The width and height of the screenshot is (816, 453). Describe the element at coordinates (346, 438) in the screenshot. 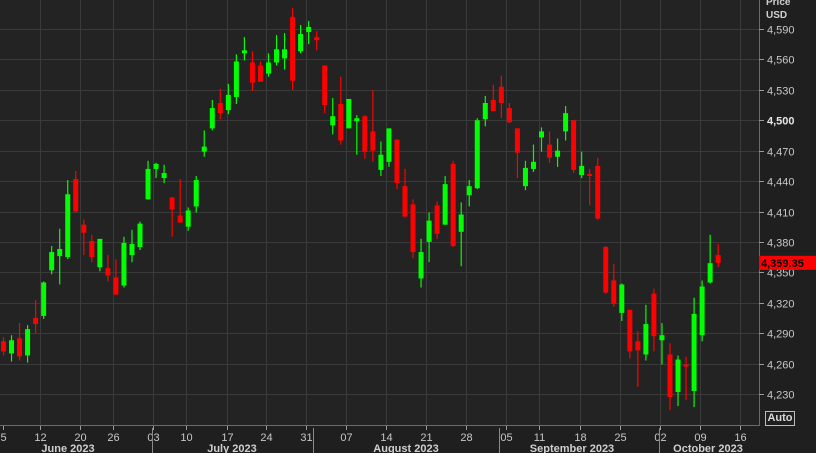

I see `x-tick-label: 07` at that location.